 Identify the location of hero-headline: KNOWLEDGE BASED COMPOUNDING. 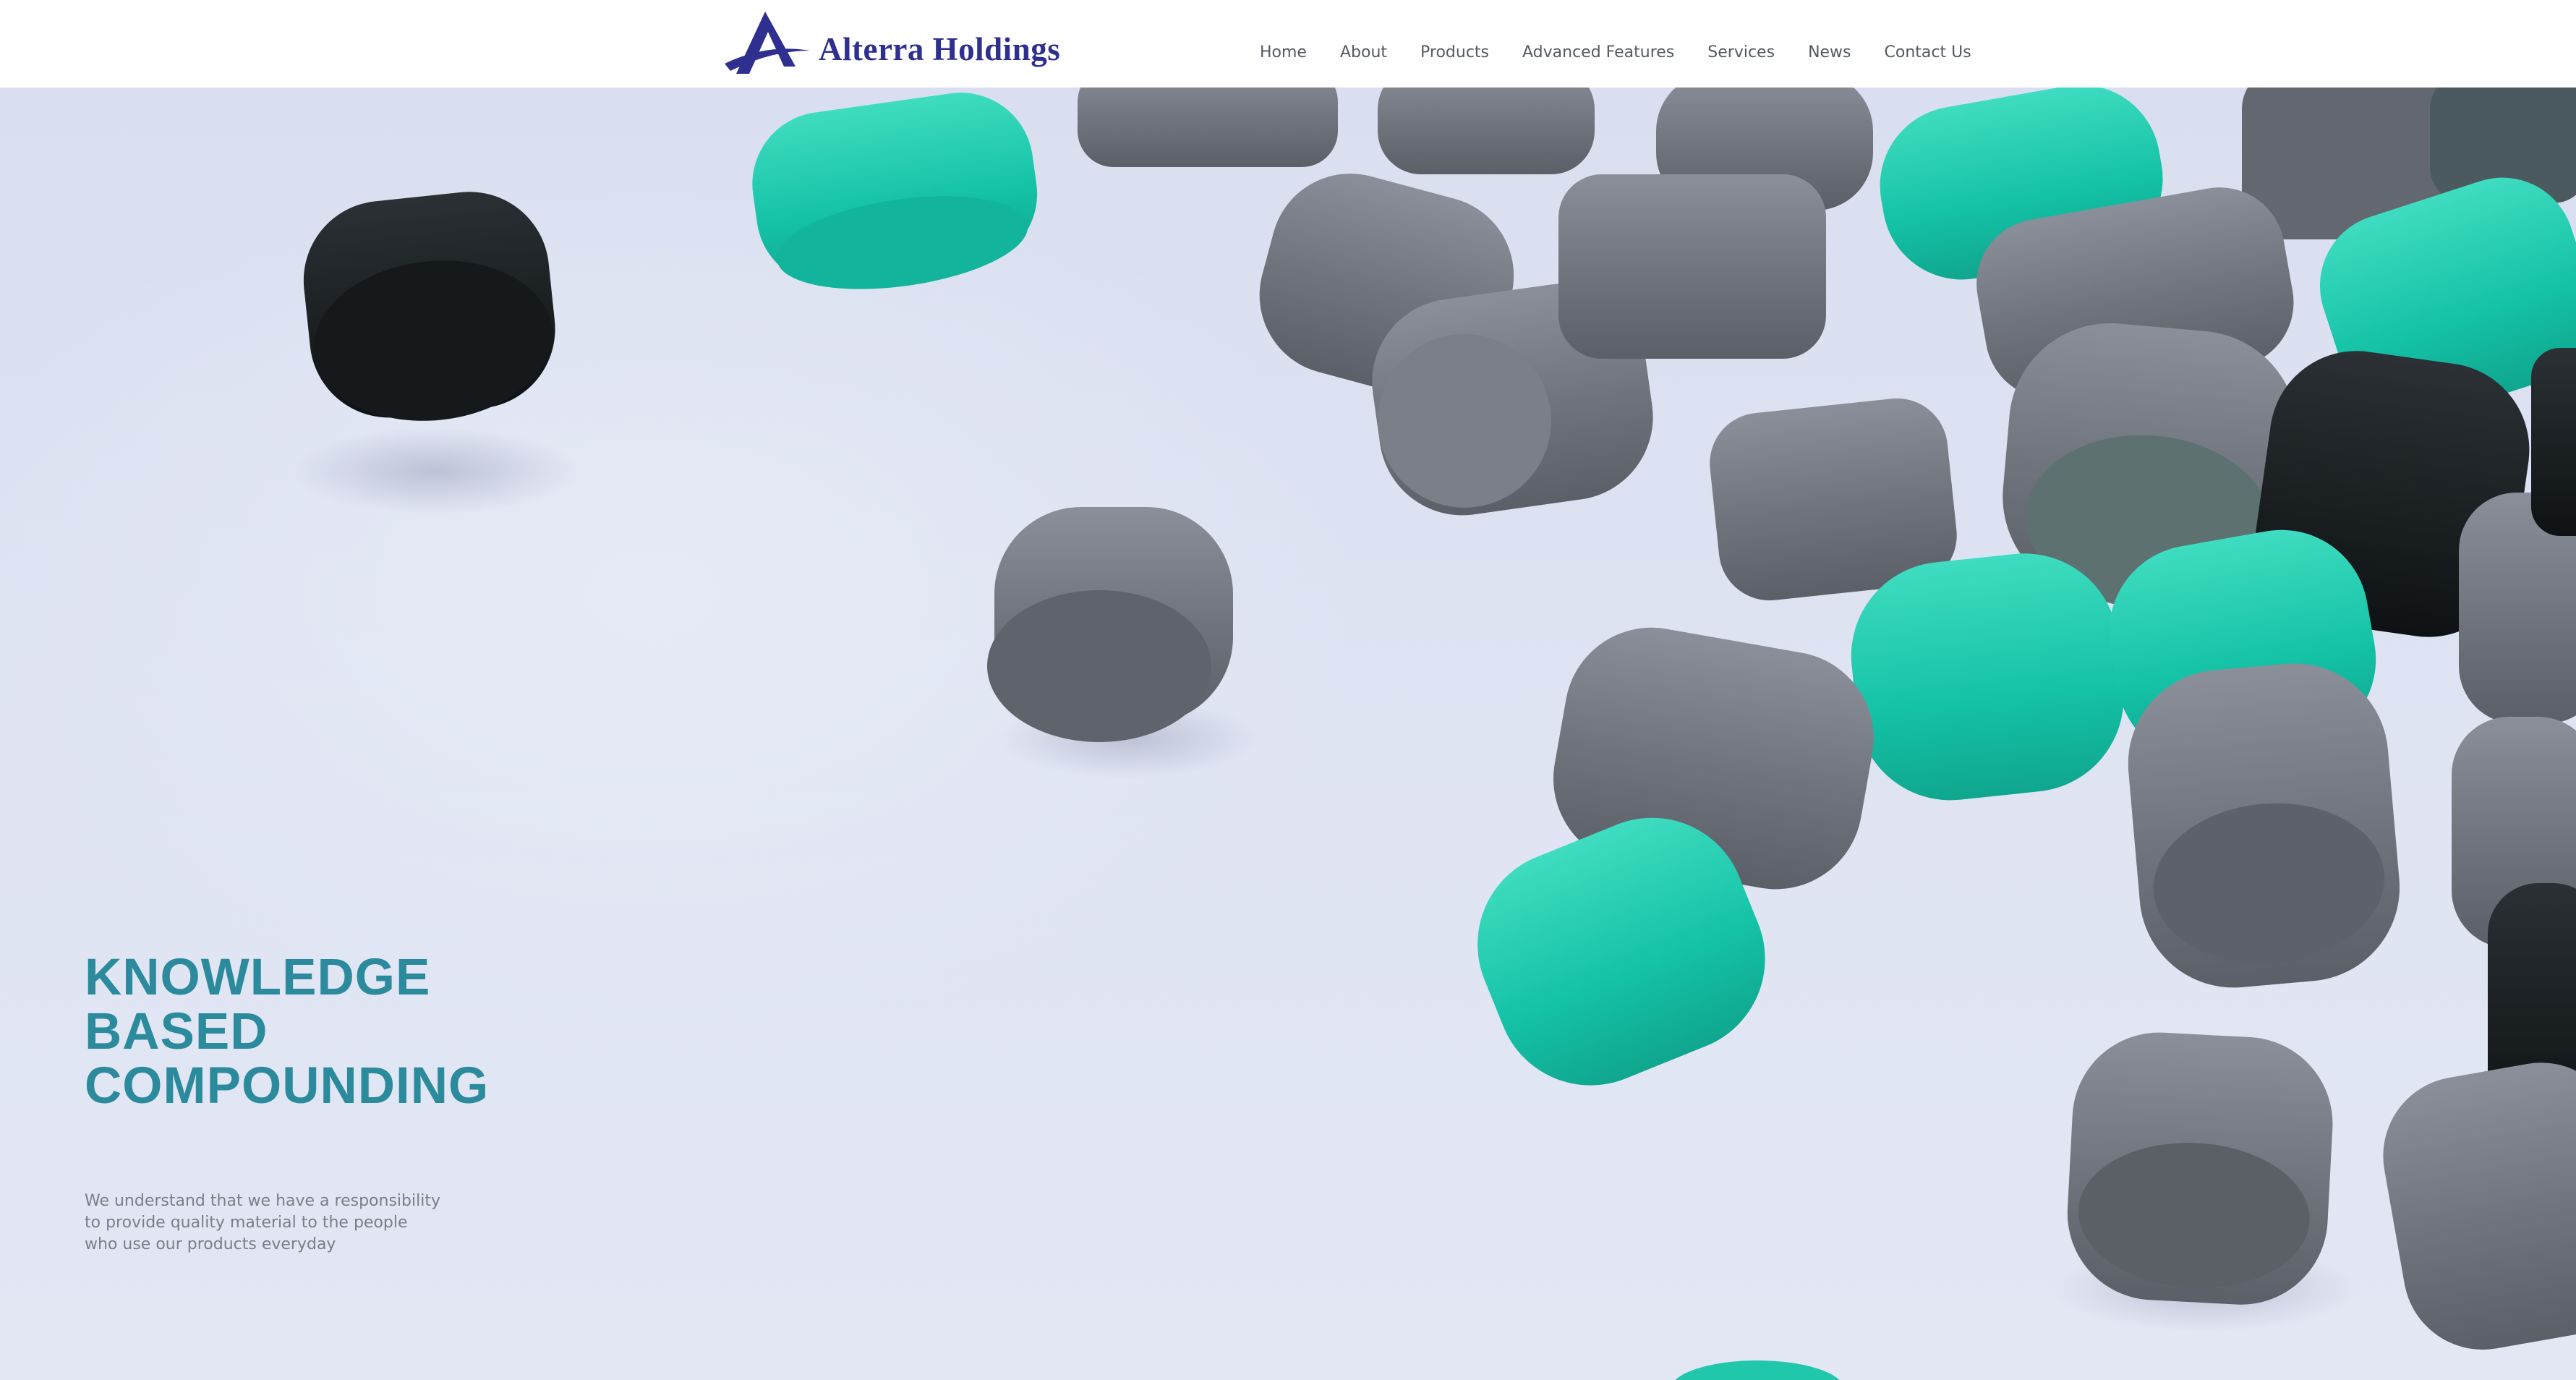
(287, 1031).